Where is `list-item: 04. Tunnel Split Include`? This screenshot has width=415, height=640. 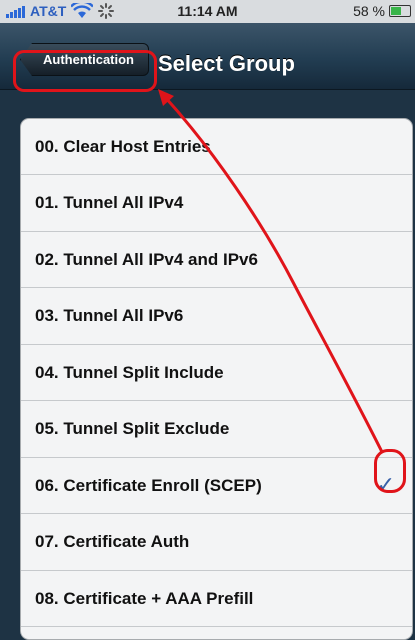
list-item: 04. Tunnel Split Include is located at coordinates (216, 373).